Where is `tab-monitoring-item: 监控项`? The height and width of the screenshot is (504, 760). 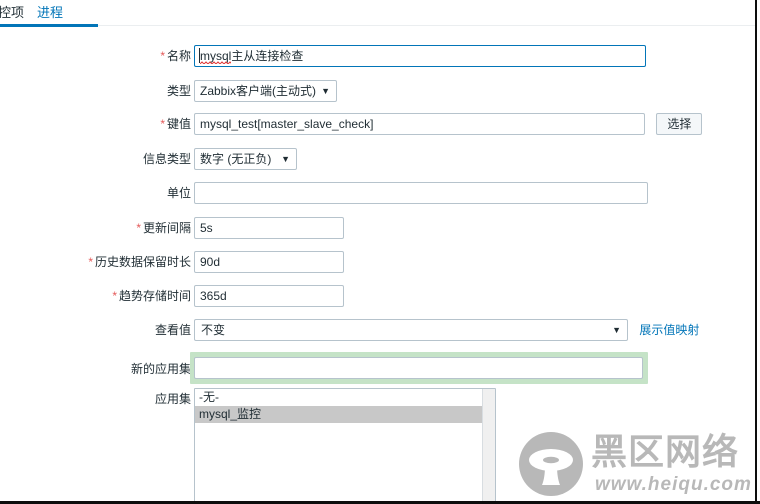 tab-monitoring-item: 监控项 is located at coordinates (12, 13).